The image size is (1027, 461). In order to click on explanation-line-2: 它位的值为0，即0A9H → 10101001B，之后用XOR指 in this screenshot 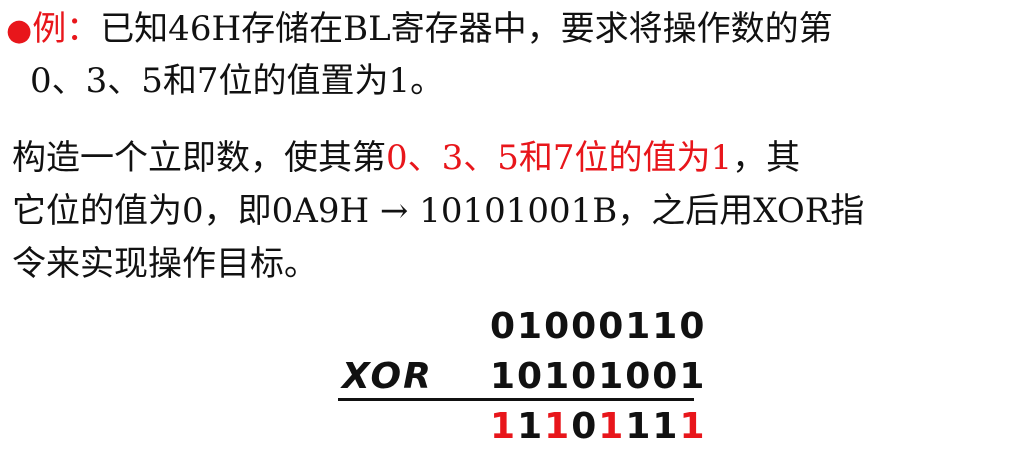, I will do `click(438, 211)`.